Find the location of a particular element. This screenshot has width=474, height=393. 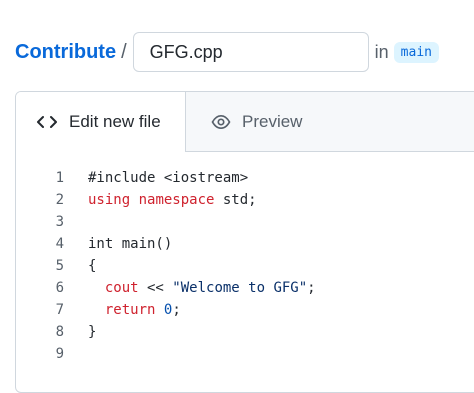

tab-preview-label: Preview is located at coordinates (272, 121).